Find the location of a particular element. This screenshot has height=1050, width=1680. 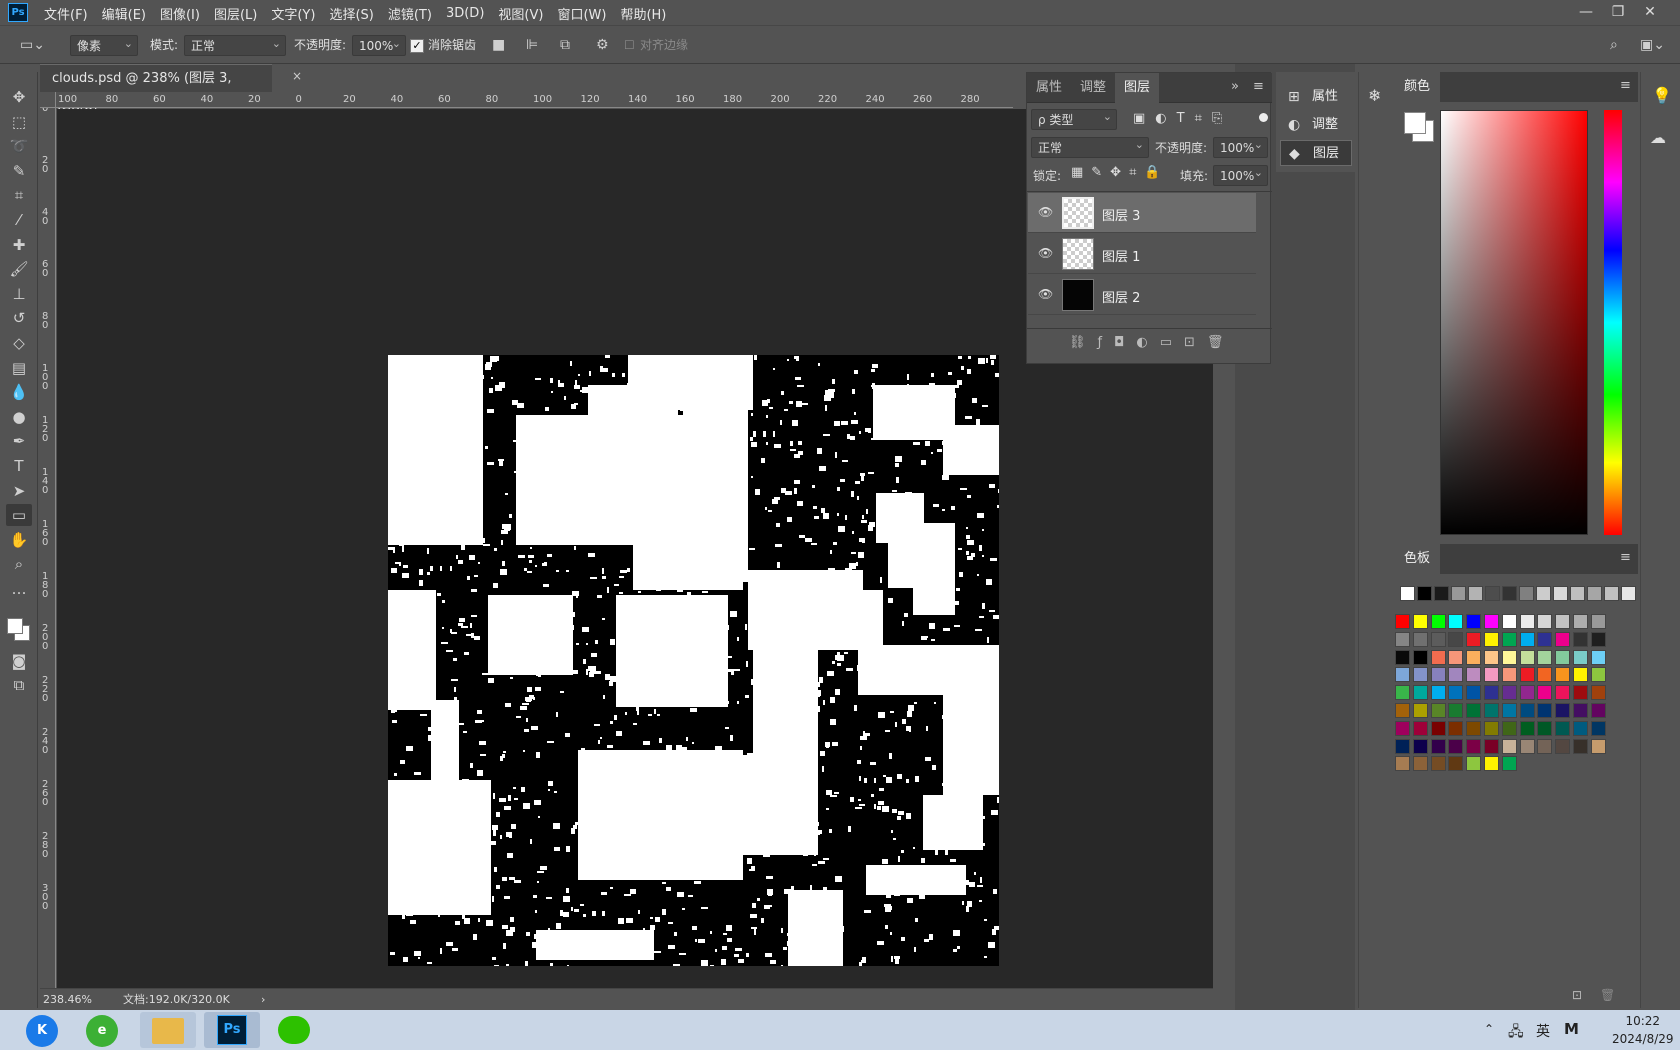

healing-brush-icon: ✚ is located at coordinates (19, 245).